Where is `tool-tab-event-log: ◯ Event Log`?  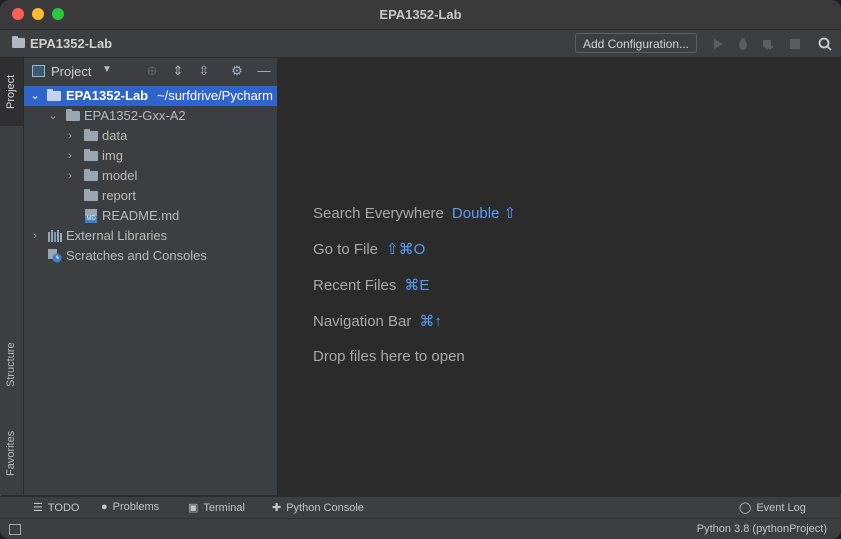
tool-tab-event-log: ◯ Event Log is located at coordinates (772, 507).